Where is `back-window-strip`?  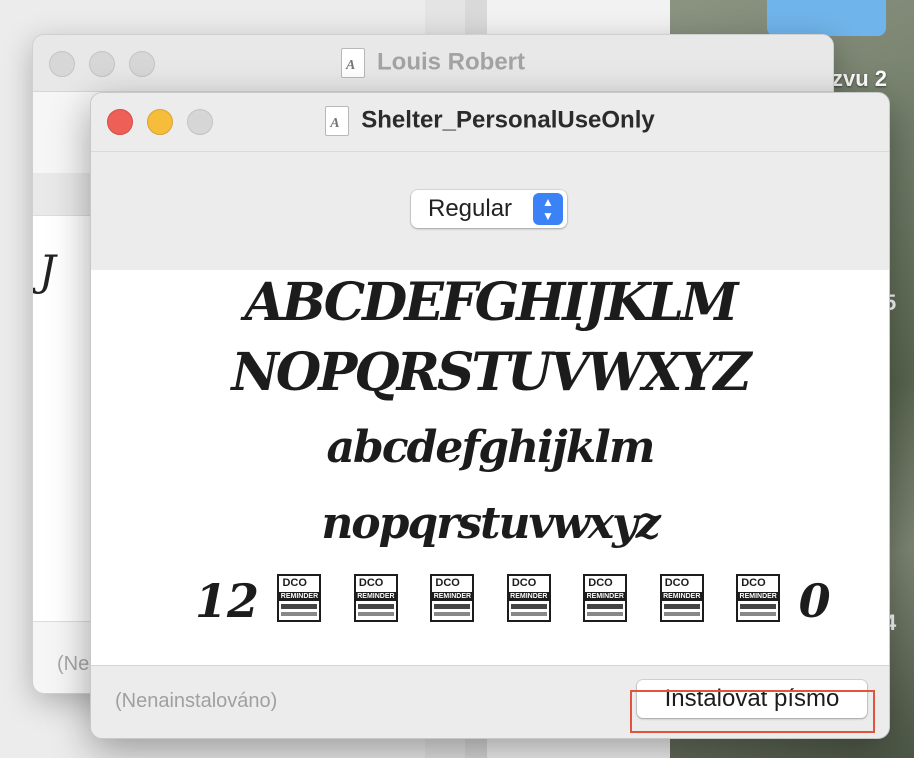 back-window-strip is located at coordinates (63, 195).